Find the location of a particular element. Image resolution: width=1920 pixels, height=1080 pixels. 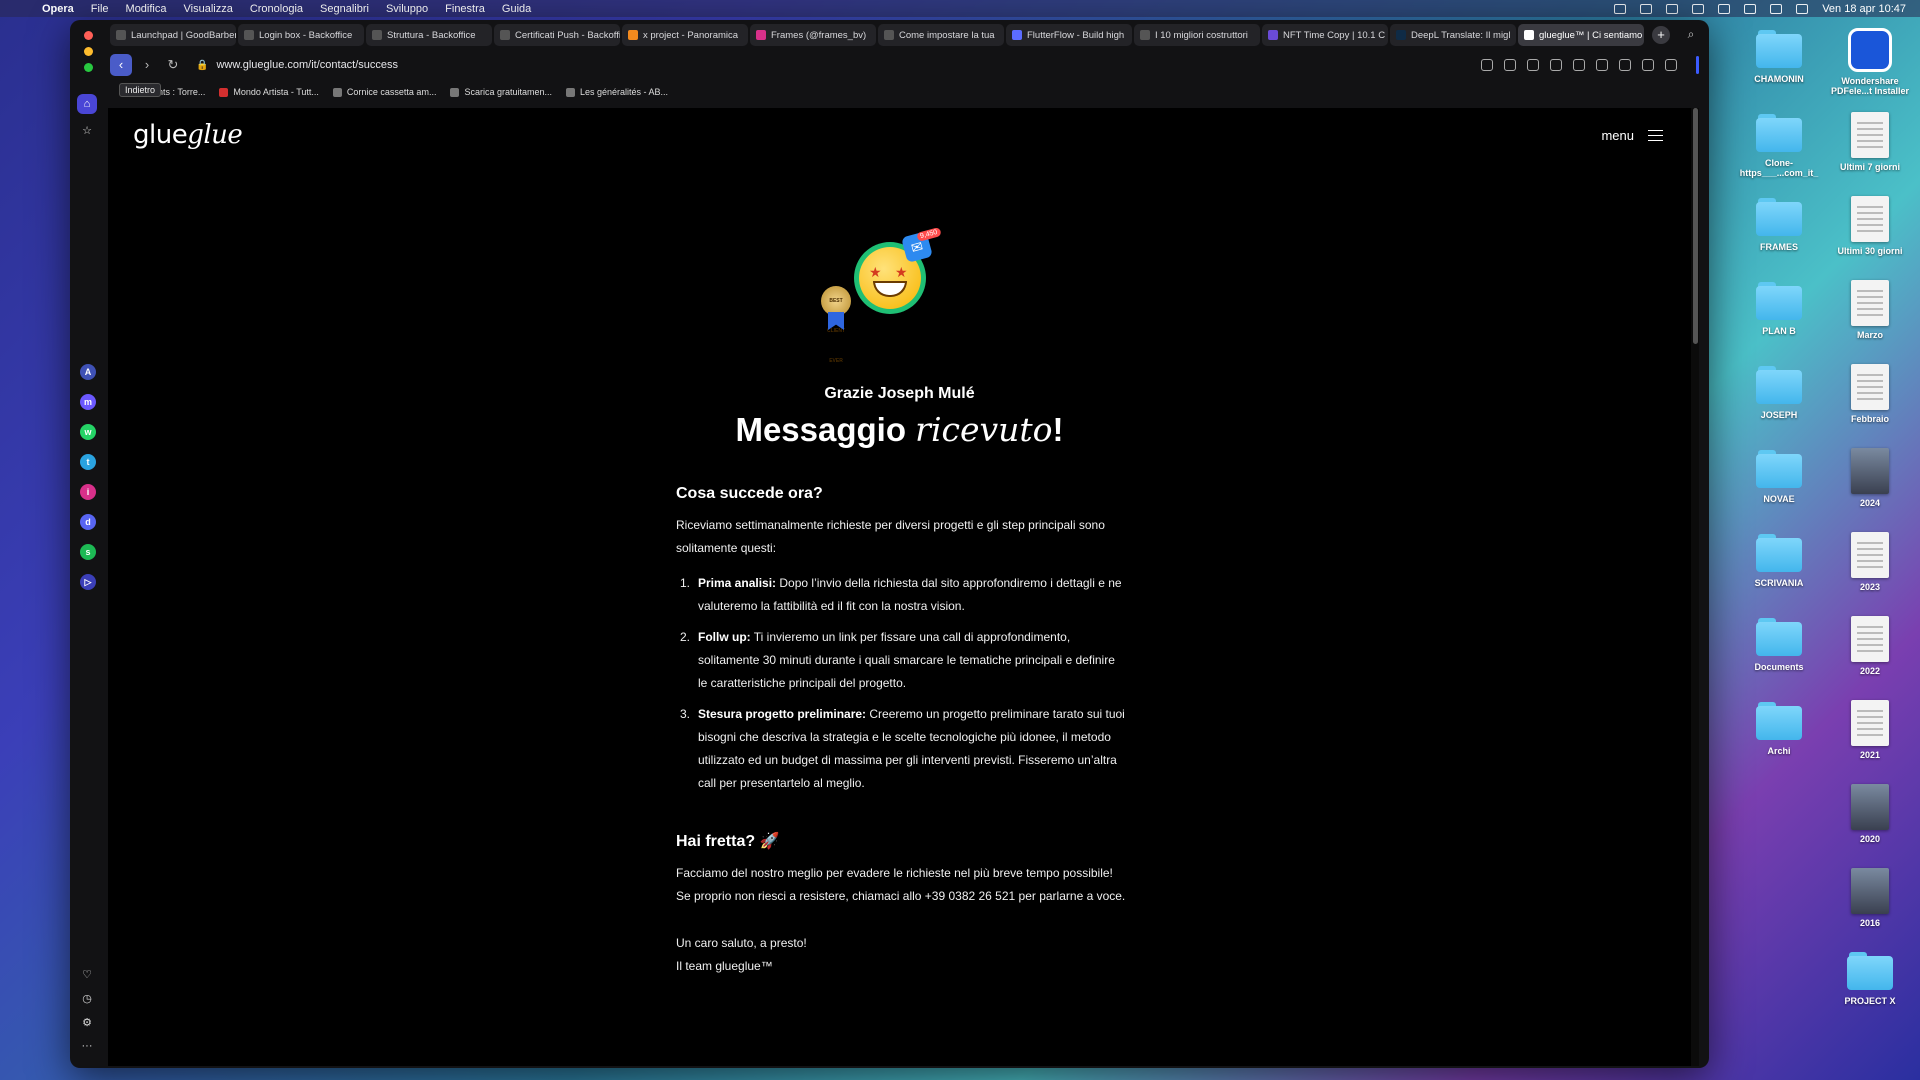

download-icon is located at coordinates (1602, 65).